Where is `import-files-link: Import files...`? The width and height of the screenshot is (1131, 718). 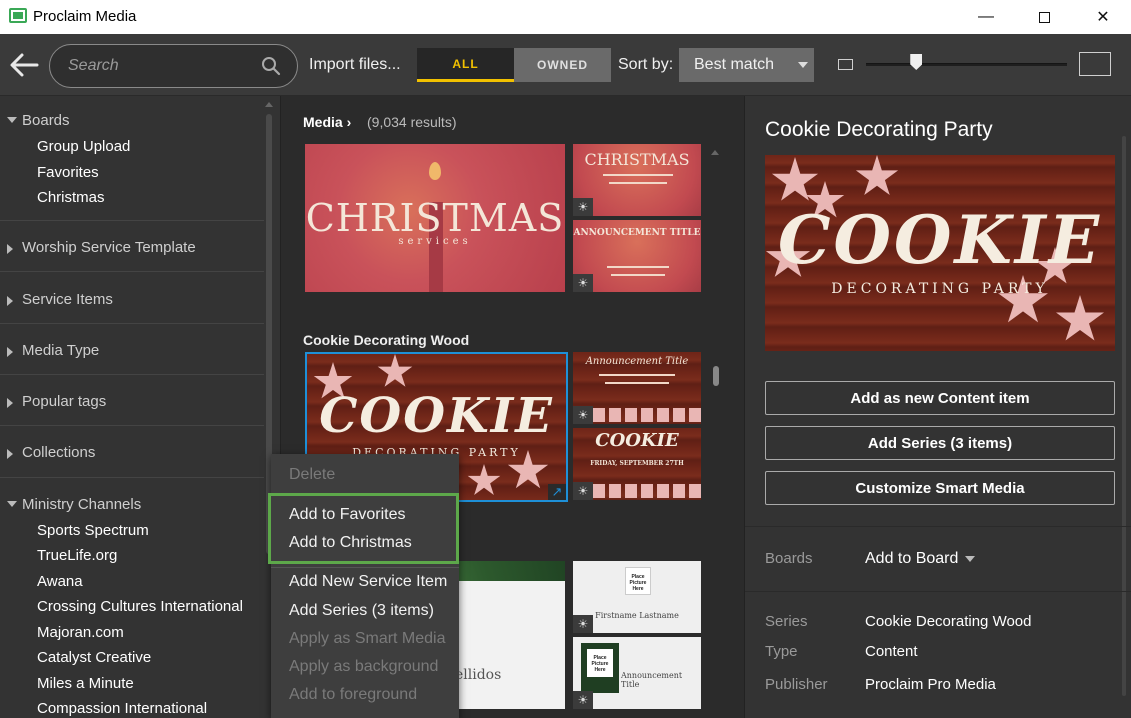 import-files-link: Import files... is located at coordinates (355, 65).